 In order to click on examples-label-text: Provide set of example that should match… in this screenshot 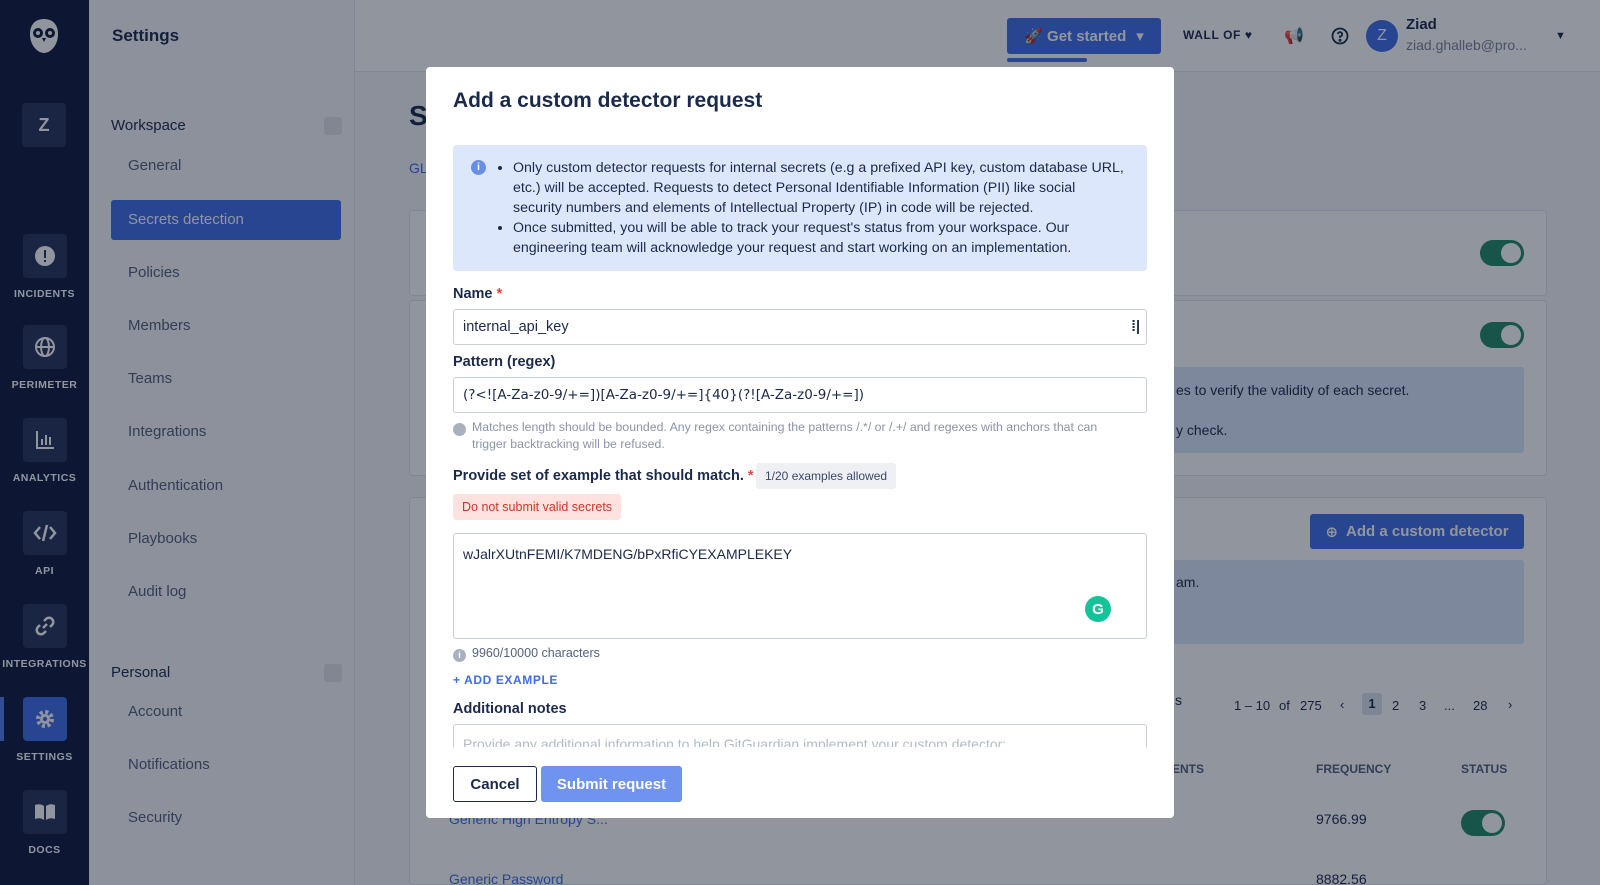, I will do `click(598, 476)`.